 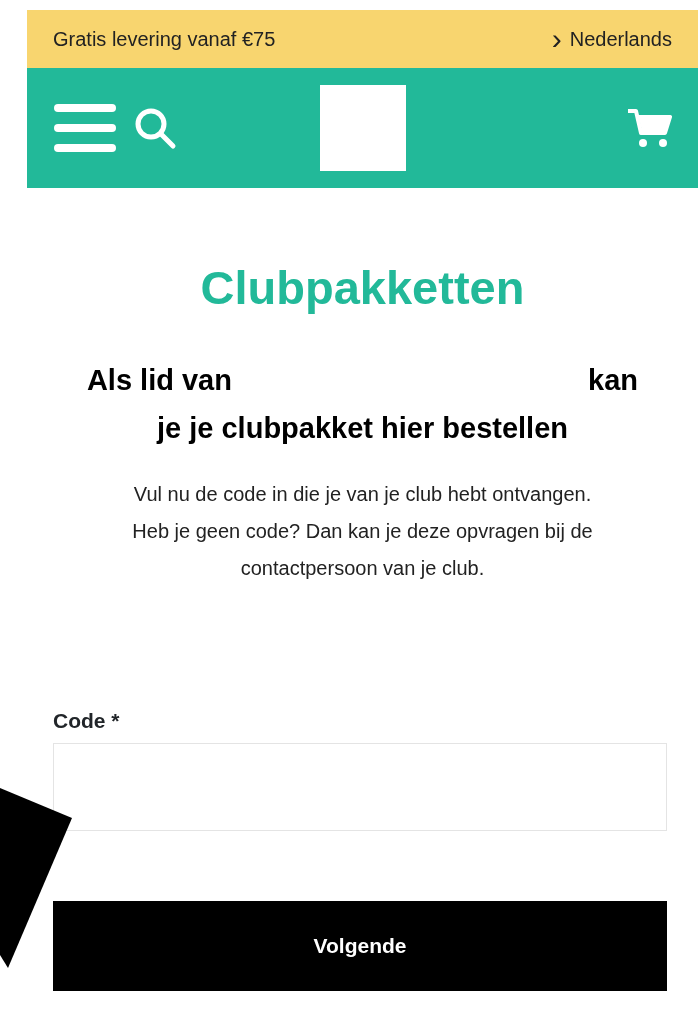 What do you see at coordinates (362, 405) in the screenshot?
I see `subheading: Als lid van kan je je clubpakket hier bestellen` at bounding box center [362, 405].